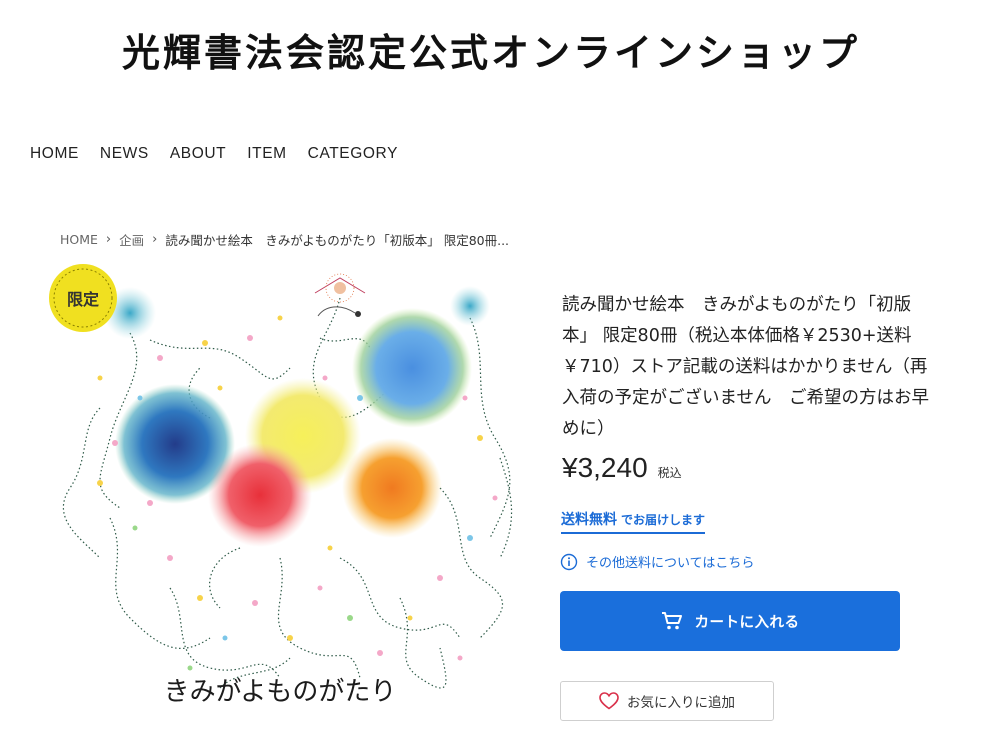 The height and width of the screenshot is (738, 982). What do you see at coordinates (670, 563) in the screenshot?
I see `shipping-info-label: その他送料についてはこちら` at bounding box center [670, 563].